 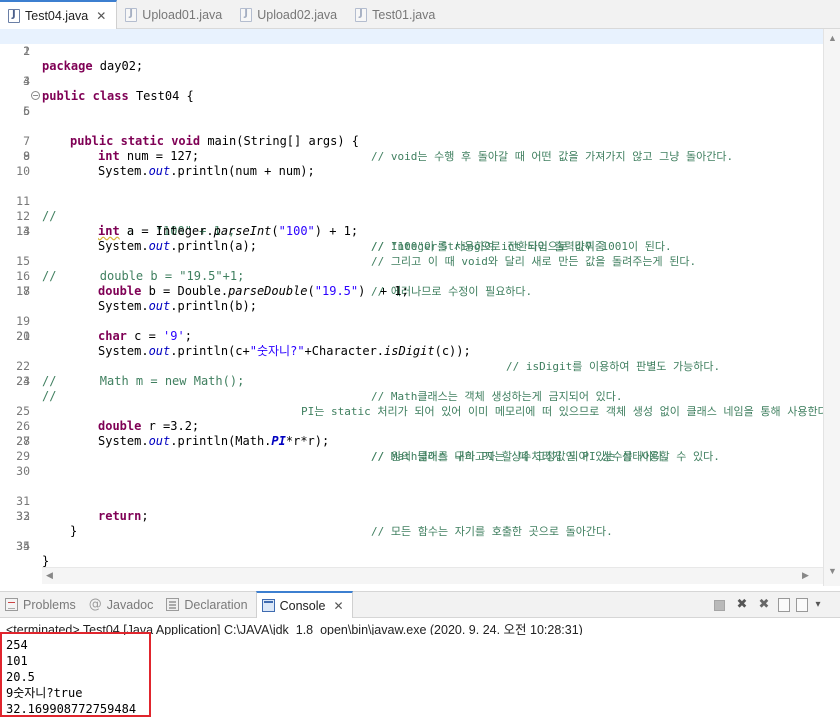 I want to click on code-line: 19 char c = '9';, so click(x=413, y=321).